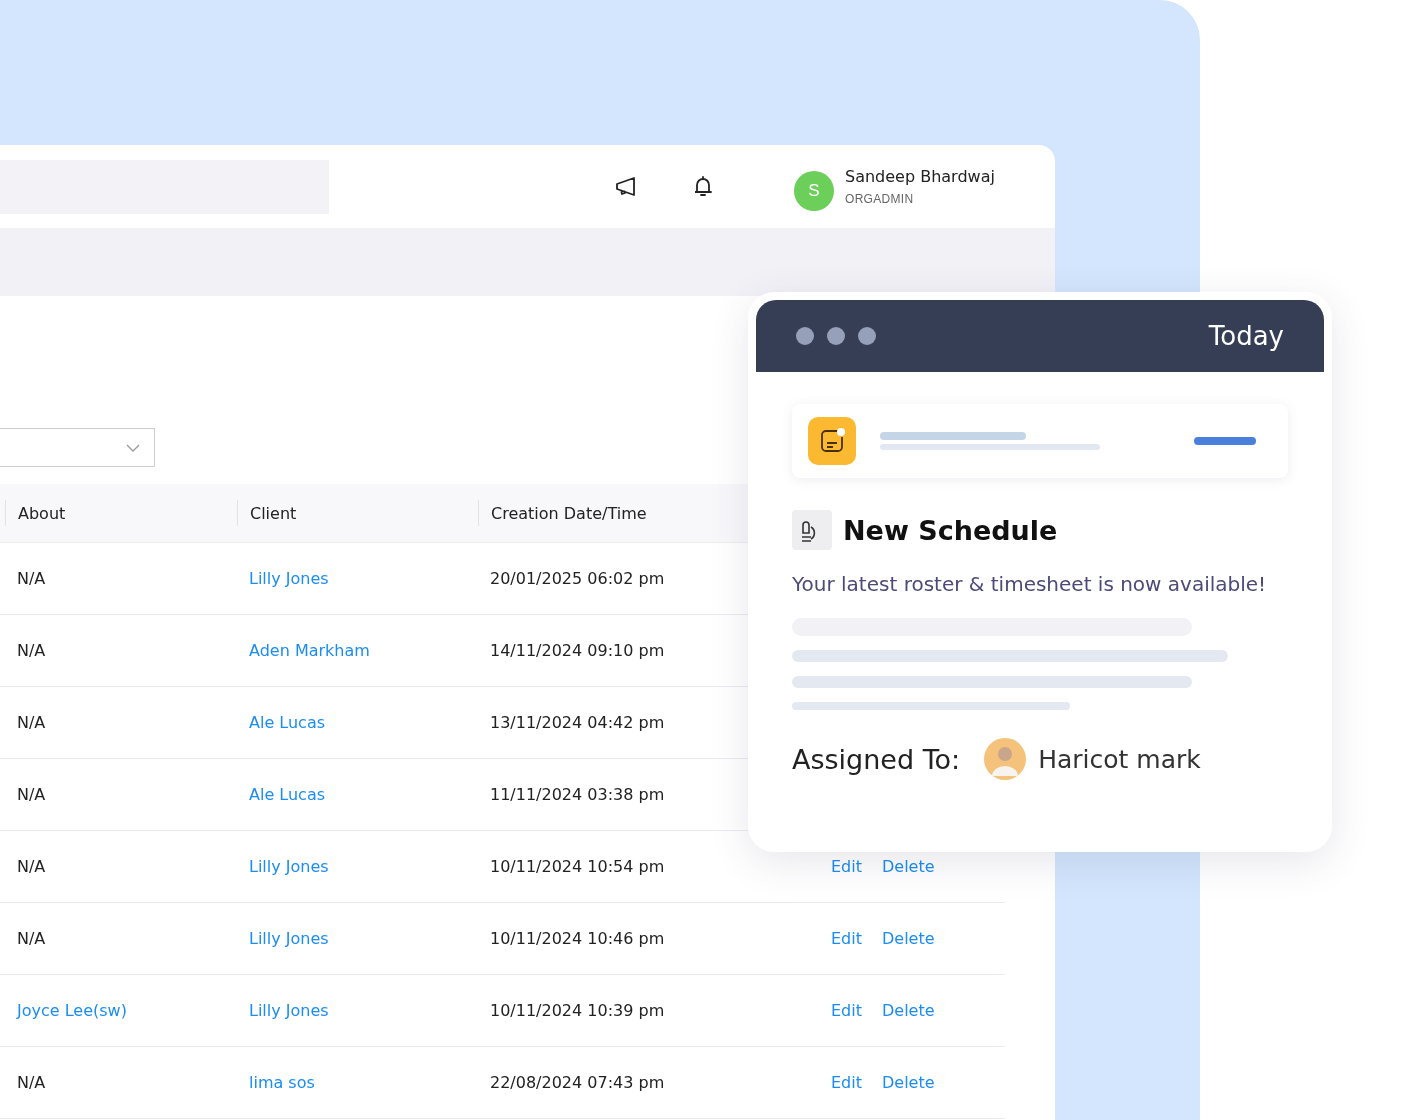 This screenshot has height=1120, width=1412. Describe the element at coordinates (1246, 336) in the screenshot. I see `card-title: Today` at that location.